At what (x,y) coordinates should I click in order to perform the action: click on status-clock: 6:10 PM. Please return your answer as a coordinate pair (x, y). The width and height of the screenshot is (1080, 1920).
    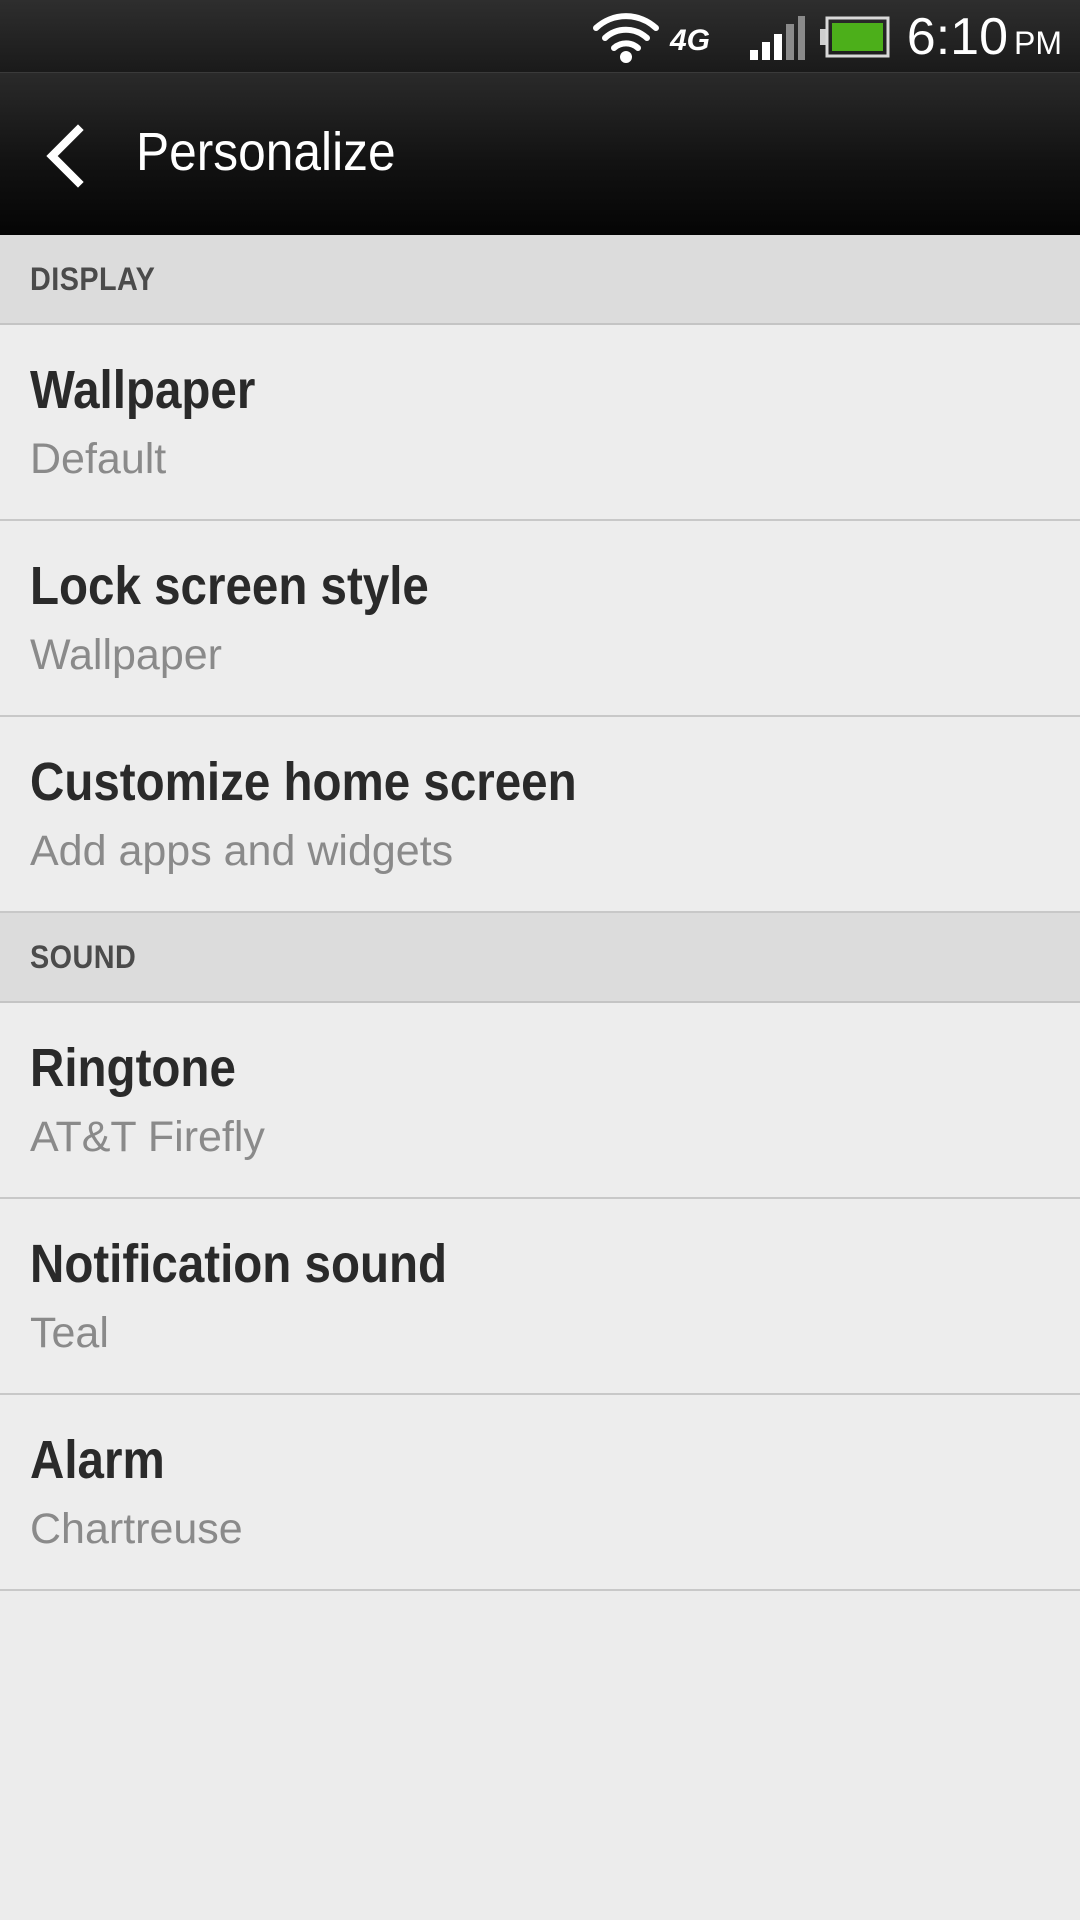
    Looking at the image, I should click on (984, 37).